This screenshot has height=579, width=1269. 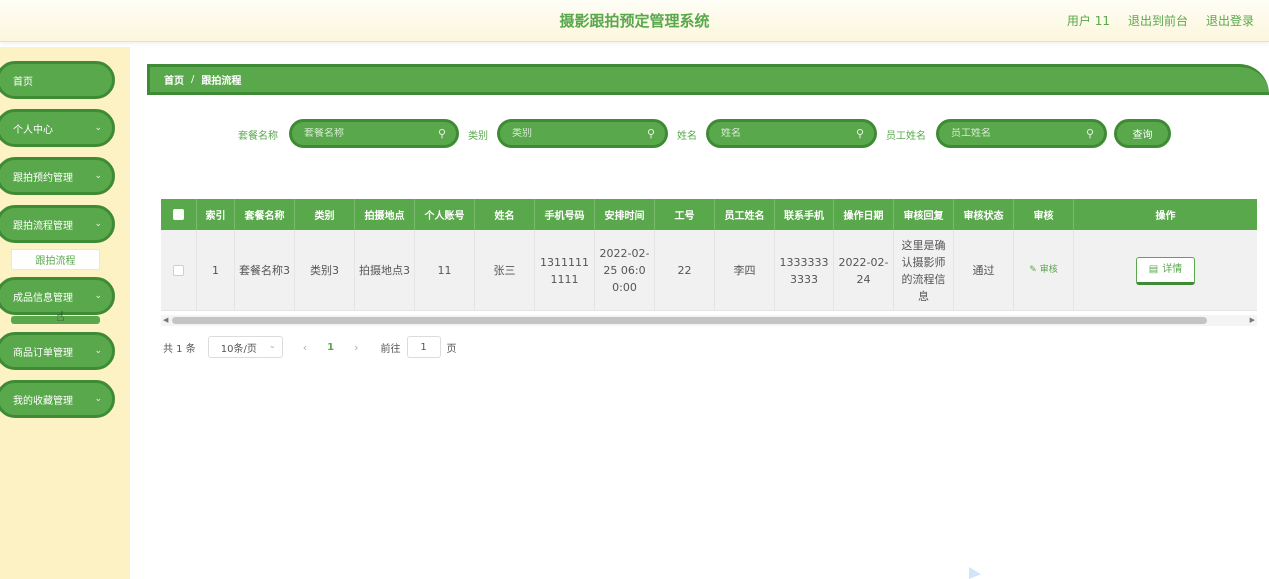 I want to click on select-all-checkbox, so click(x=178, y=214).